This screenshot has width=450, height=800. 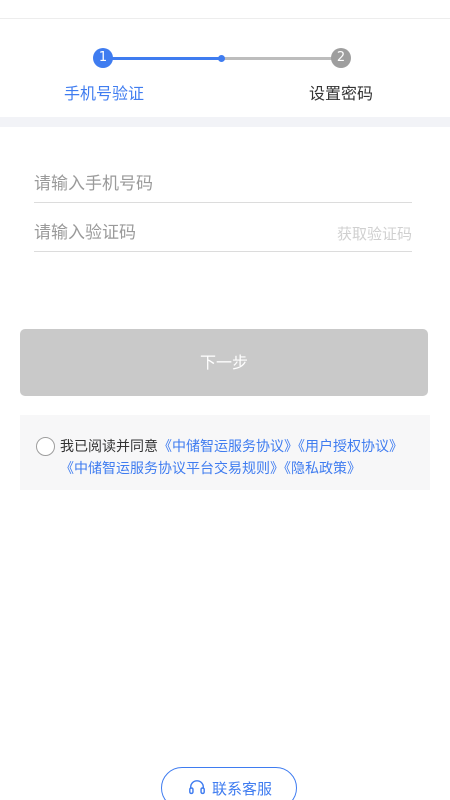 I want to click on user-authorization-link: 《用户授权协议》, so click(x=350, y=447).